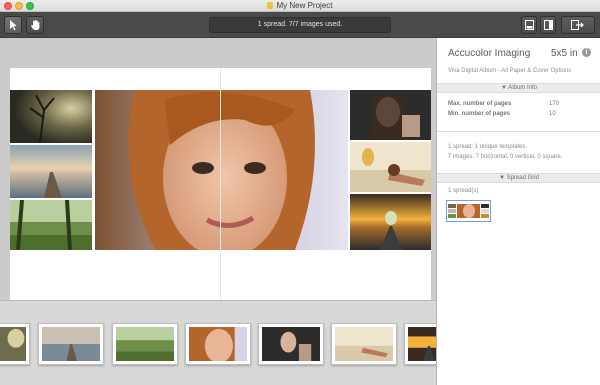 The height and width of the screenshot is (385, 600). I want to click on window-title: My New Project, so click(300, 6).